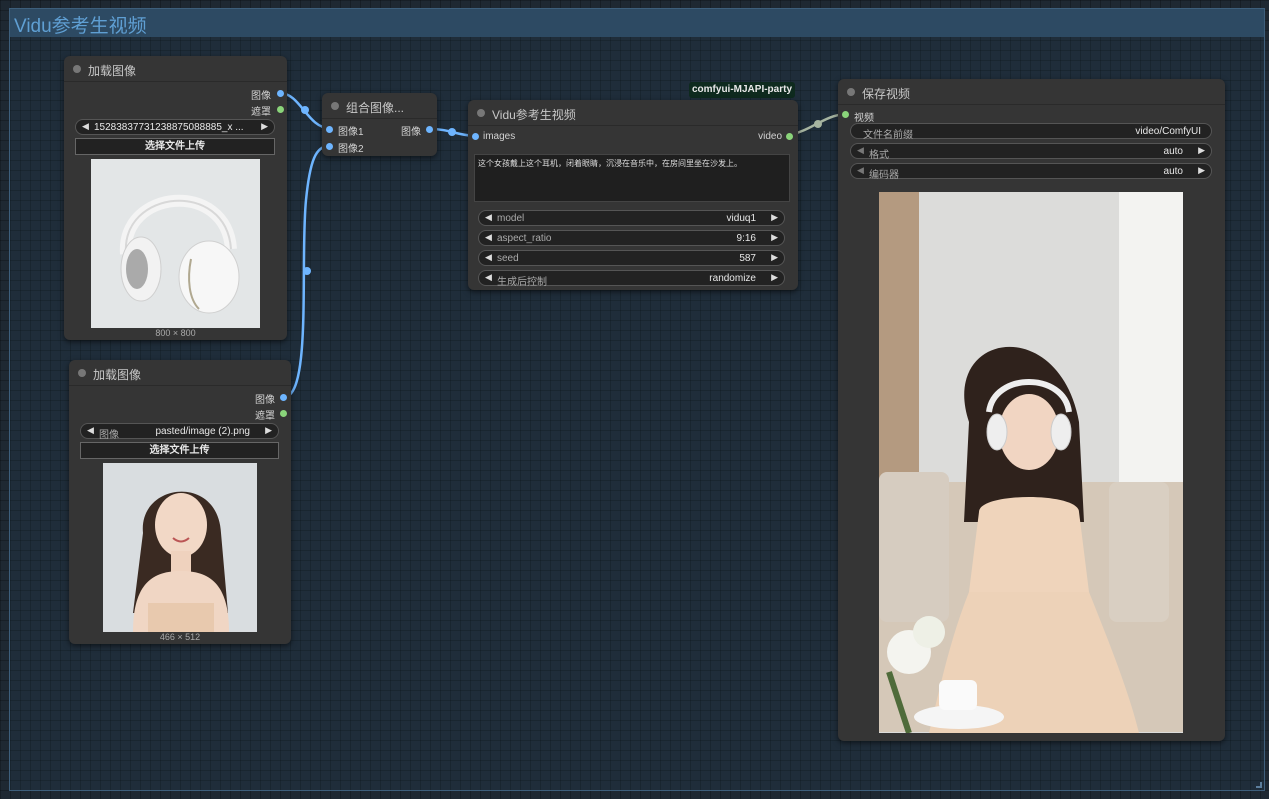 Image resolution: width=1269 pixels, height=799 pixels. What do you see at coordinates (879, 155) in the screenshot?
I see `widget-label: 格式` at bounding box center [879, 155].